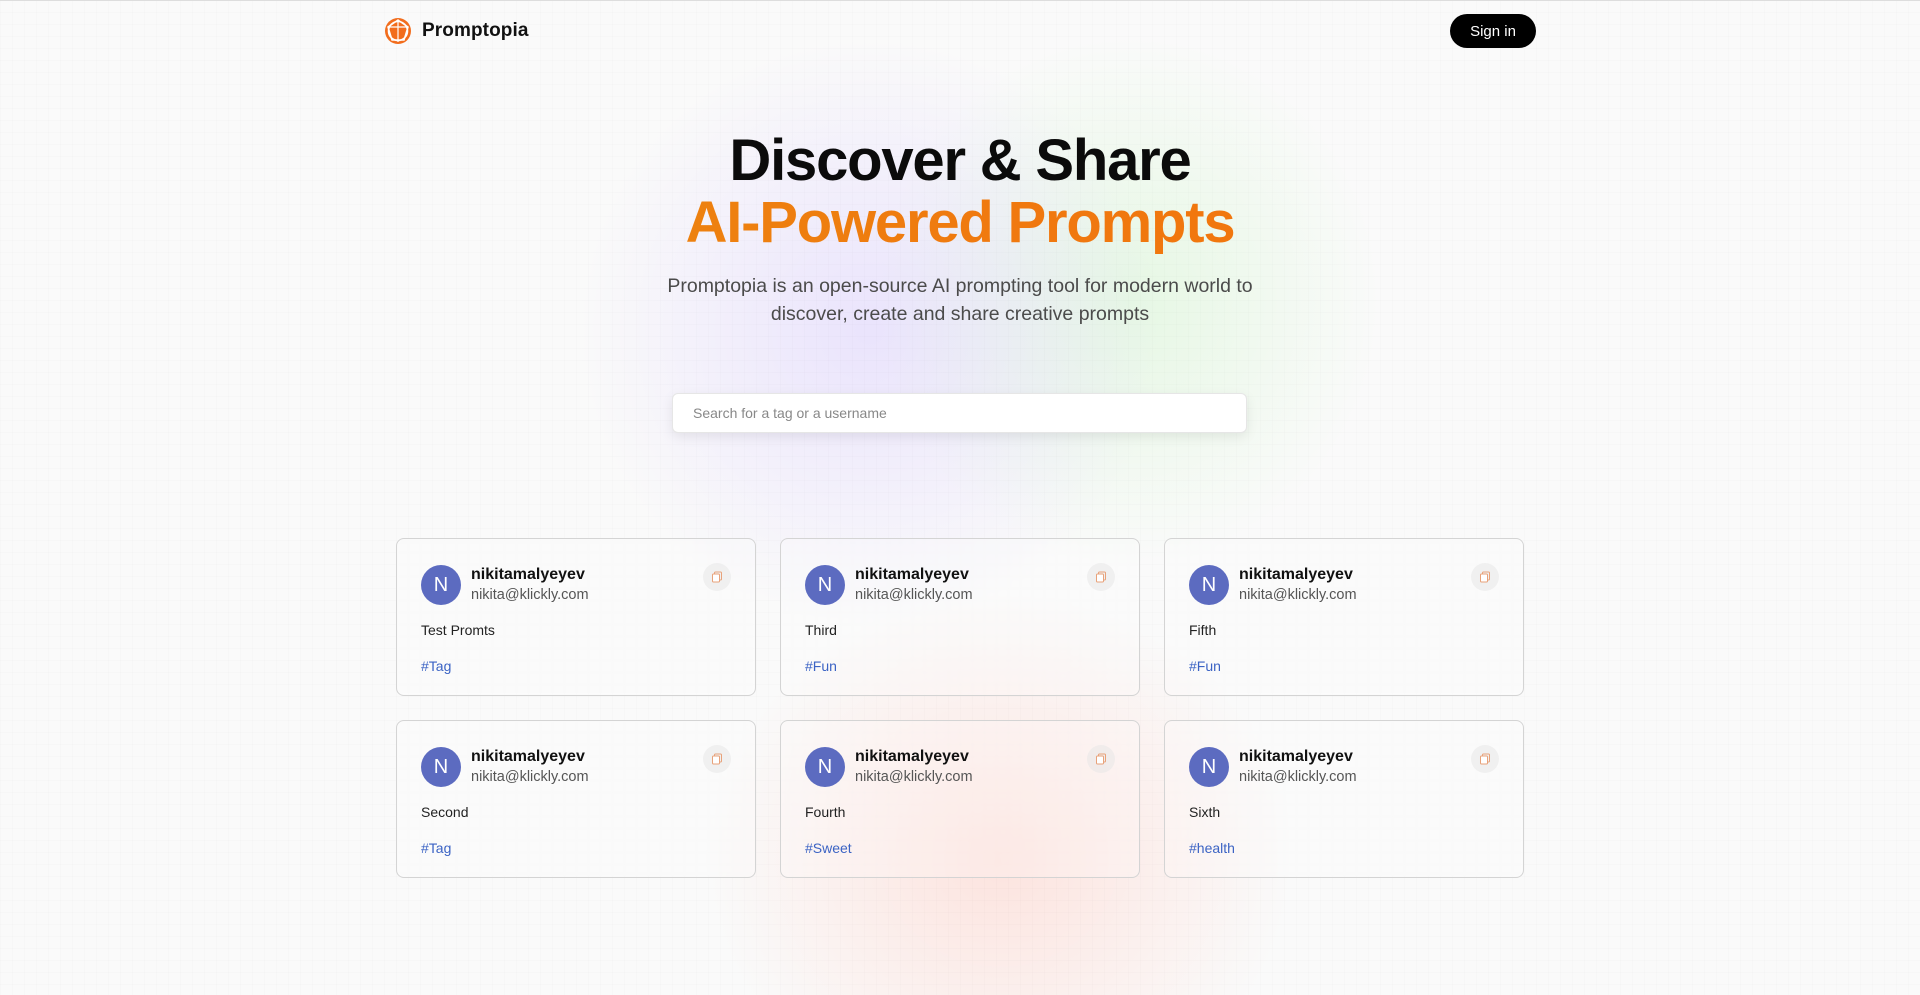 This screenshot has width=1920, height=995. I want to click on globe-logo-icon, so click(398, 31).